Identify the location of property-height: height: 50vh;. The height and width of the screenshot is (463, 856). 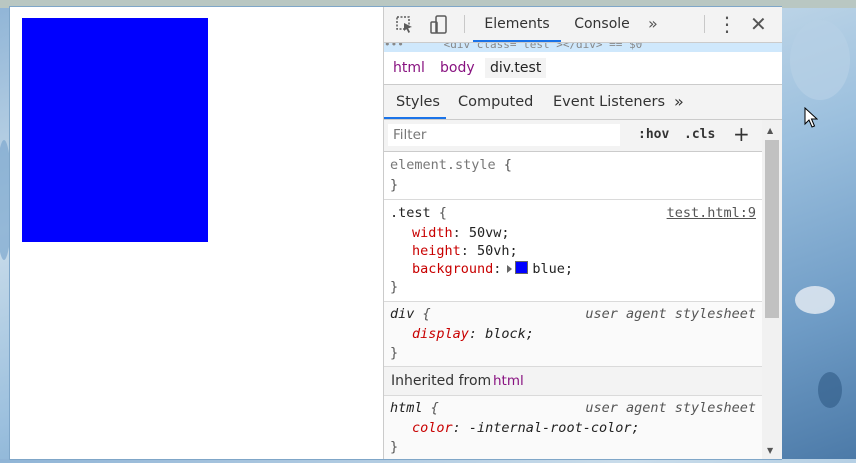
(465, 251).